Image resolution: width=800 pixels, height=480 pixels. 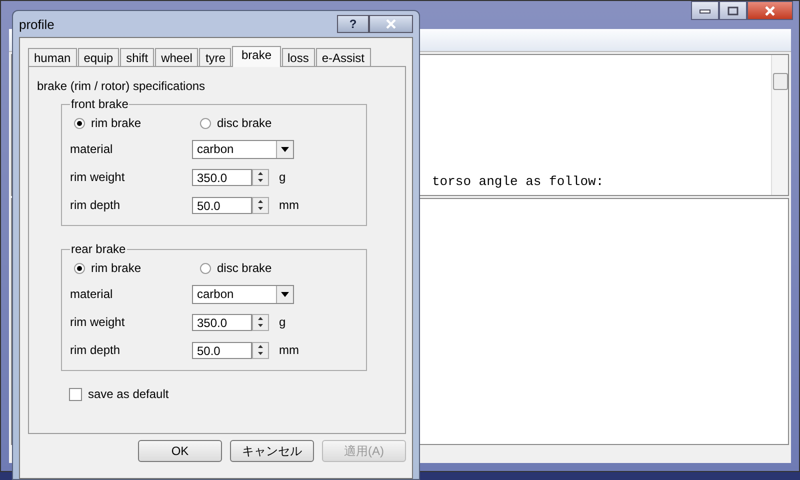 I want to click on tab: equip, so click(x=99, y=57).